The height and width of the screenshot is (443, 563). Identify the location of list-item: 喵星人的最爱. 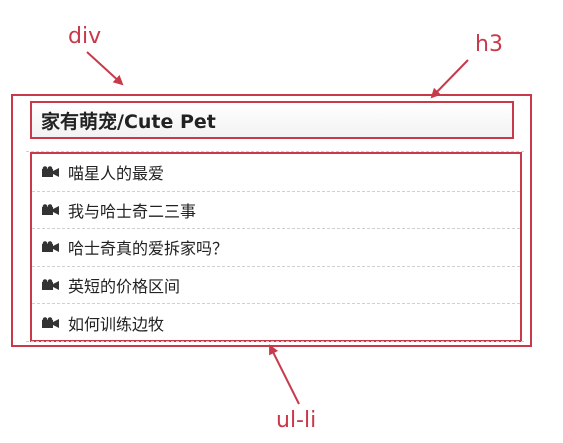
(276, 173).